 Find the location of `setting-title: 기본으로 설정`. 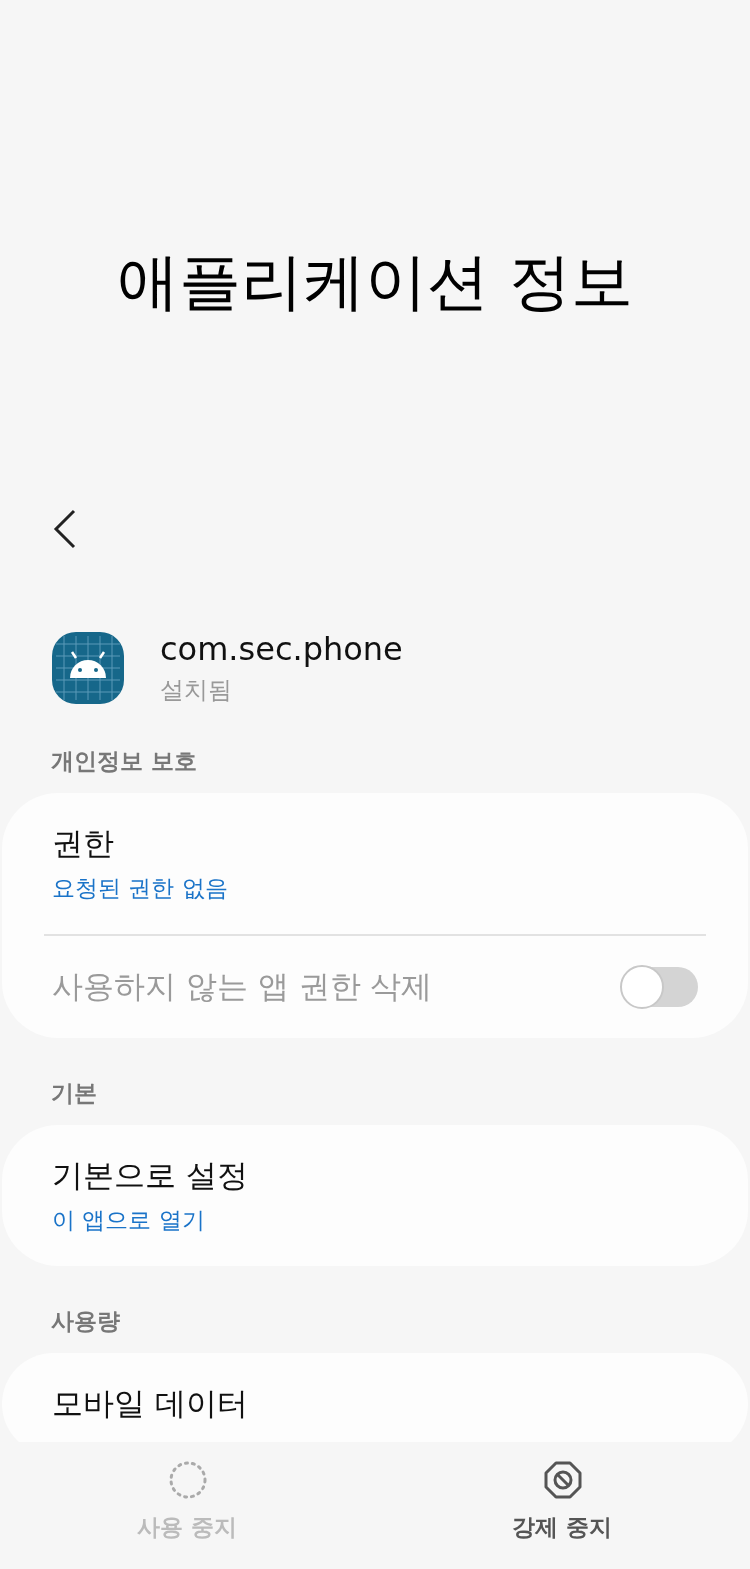

setting-title: 기본으로 설정 is located at coordinates (150, 1176).